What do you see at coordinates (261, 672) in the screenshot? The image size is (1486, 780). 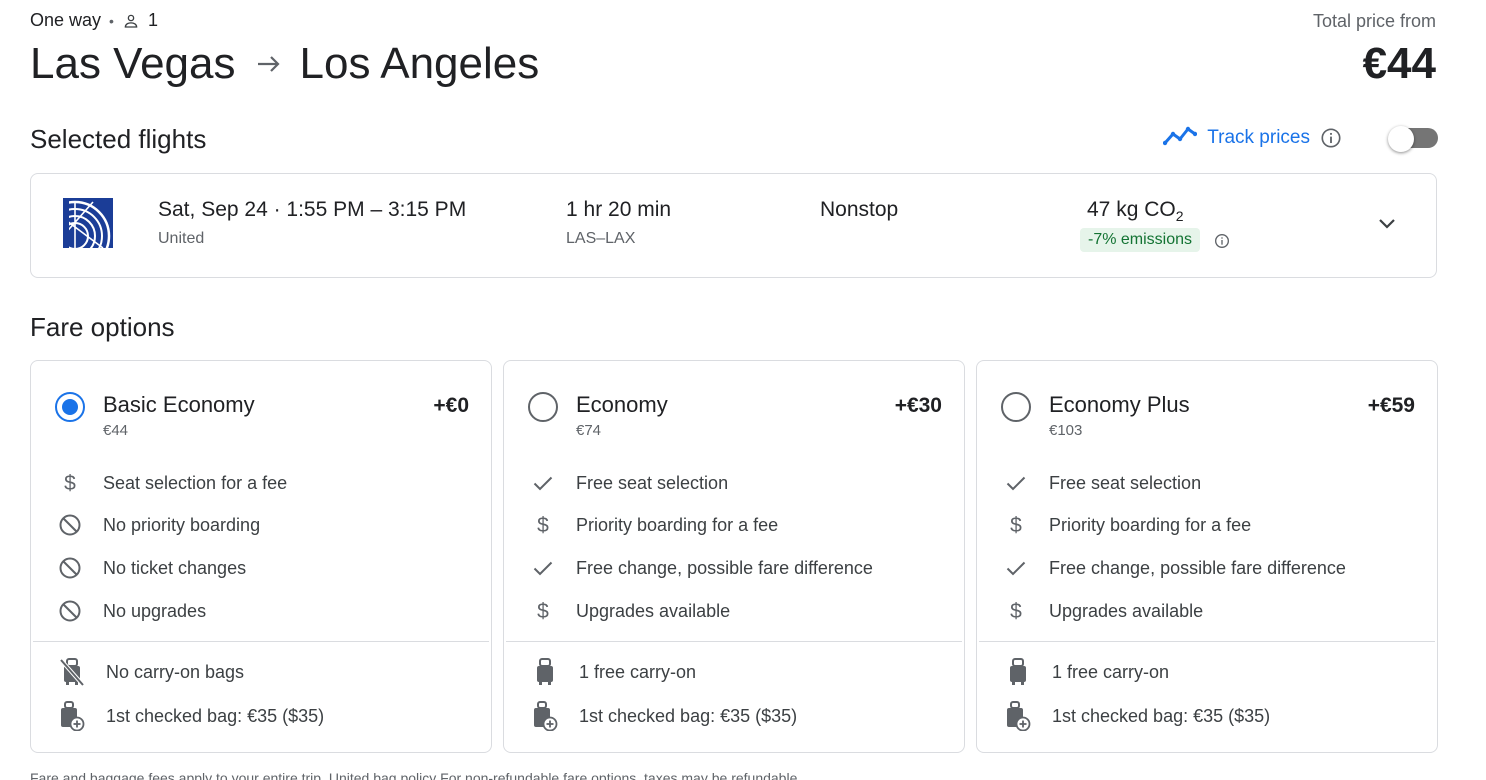 I see `baggage-item: No carry-on bags` at bounding box center [261, 672].